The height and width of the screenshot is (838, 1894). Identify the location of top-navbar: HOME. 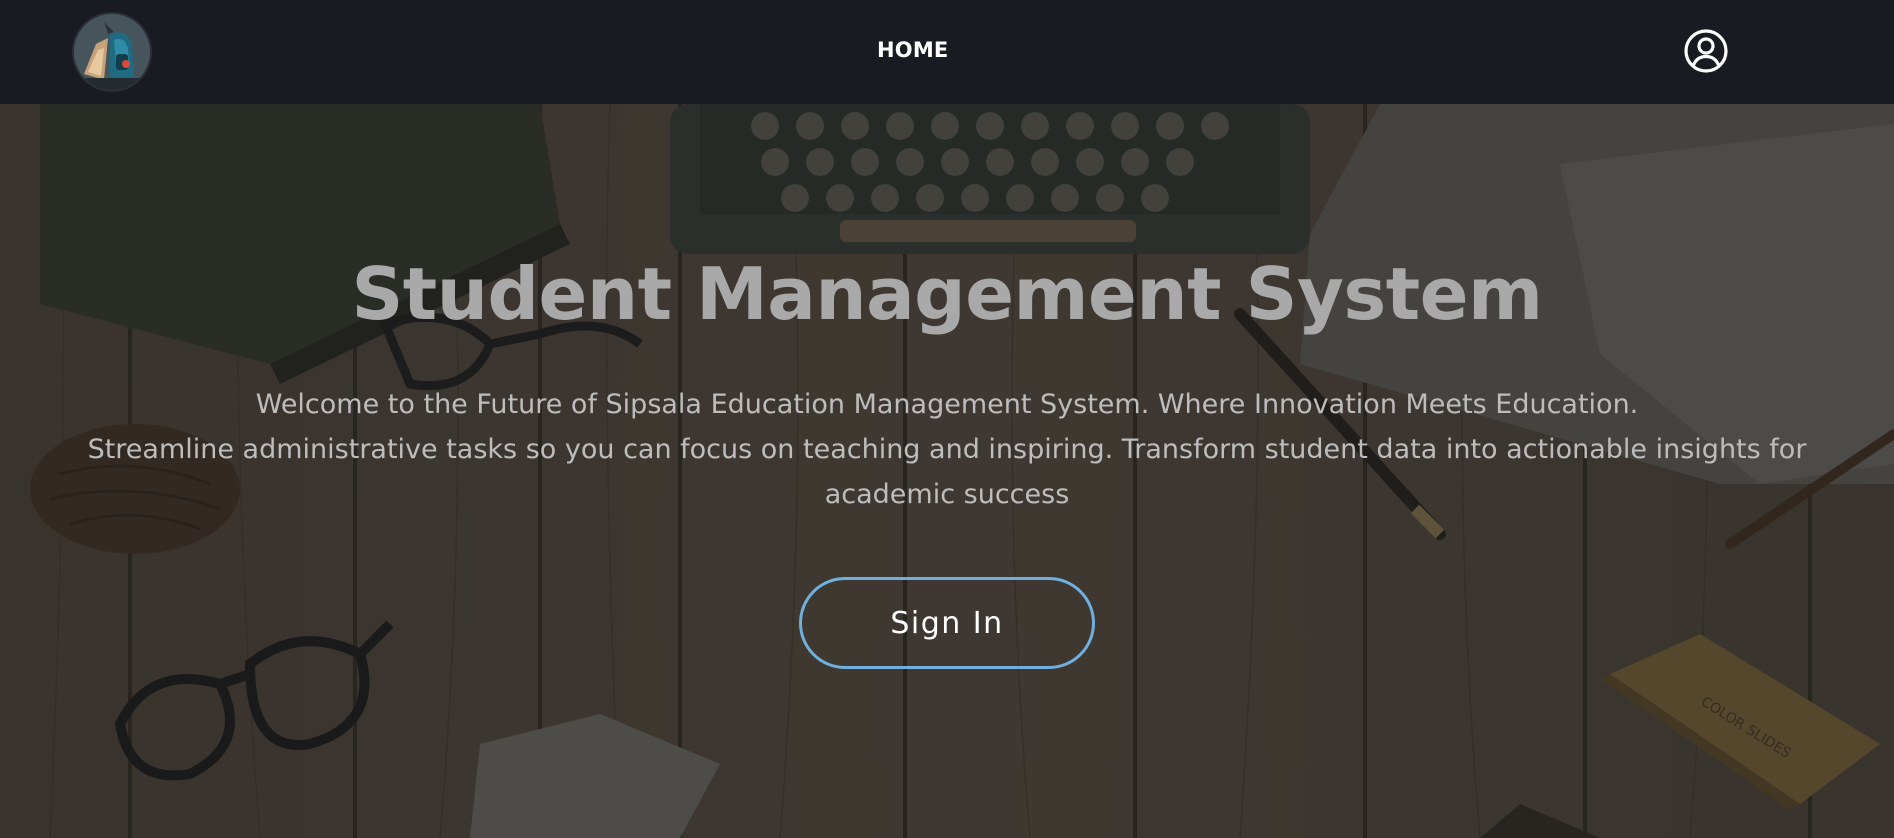
(947, 52).